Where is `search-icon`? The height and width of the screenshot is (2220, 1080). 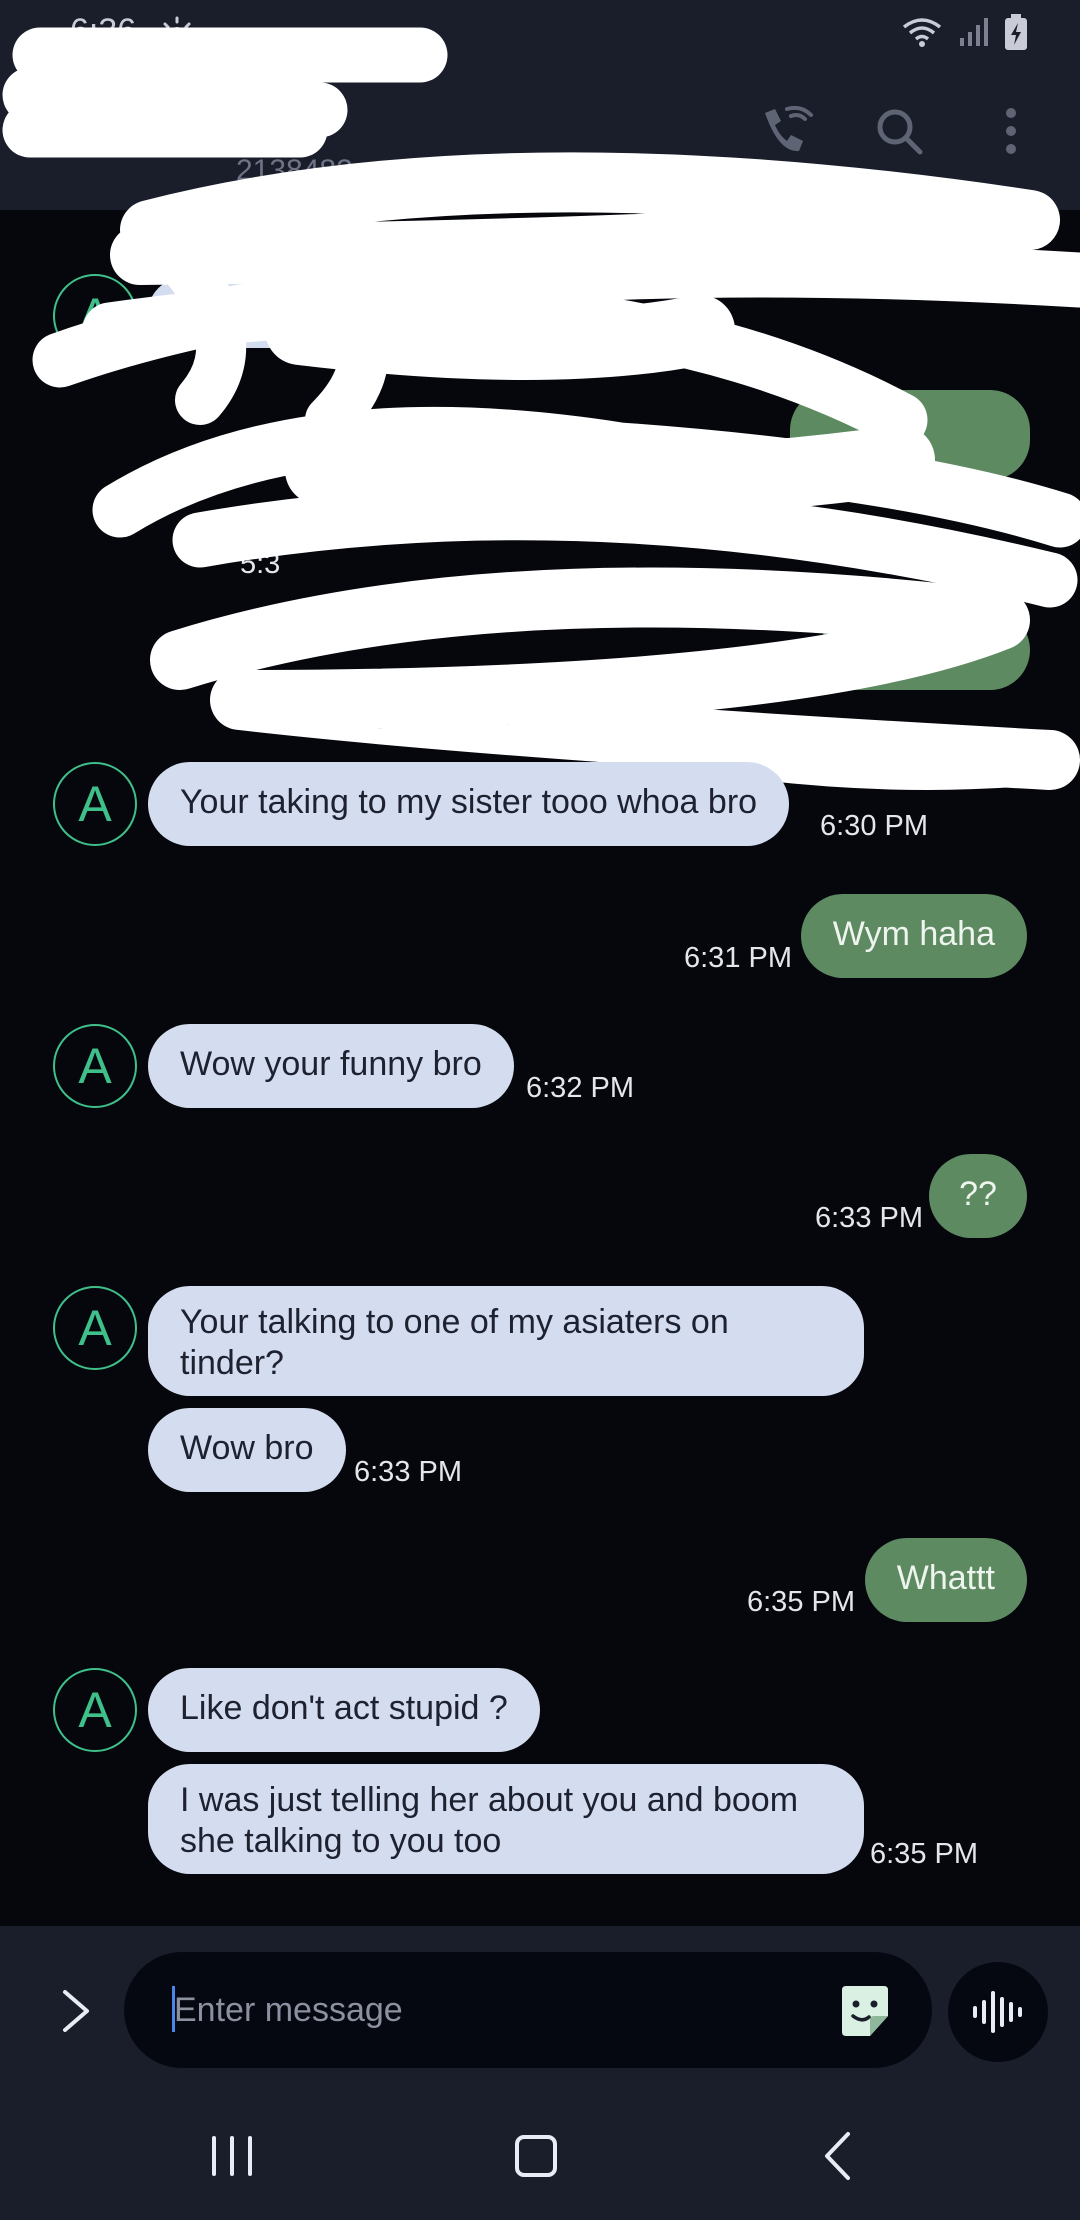
search-icon is located at coordinates (899, 131).